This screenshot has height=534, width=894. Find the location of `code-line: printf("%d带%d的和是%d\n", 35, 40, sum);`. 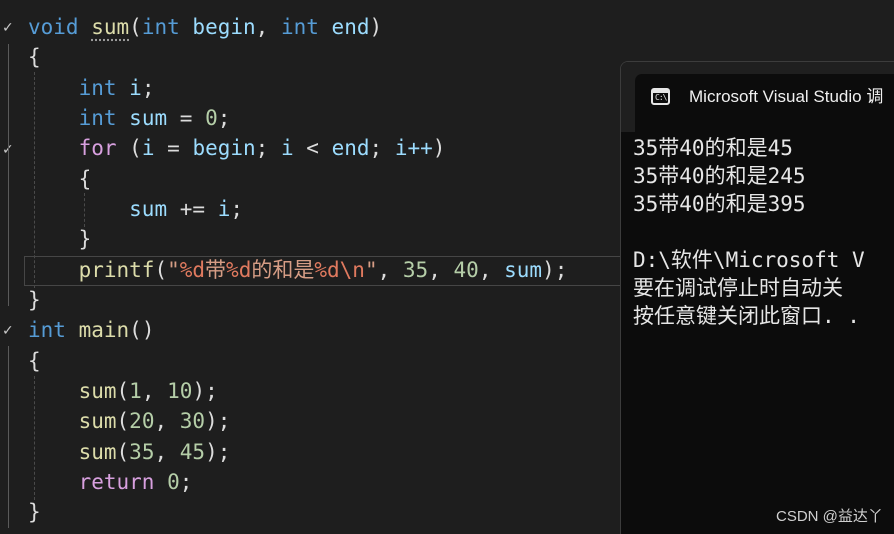

code-line: printf("%d带%d的和是%d\n", 35, 40, sum); is located at coordinates (298, 270).